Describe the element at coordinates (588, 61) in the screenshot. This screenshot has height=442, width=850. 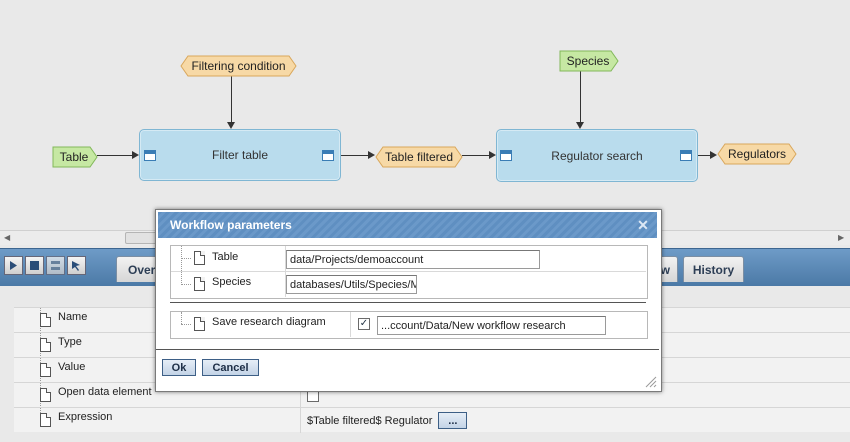
I see `input-node-species-label: Species` at that location.